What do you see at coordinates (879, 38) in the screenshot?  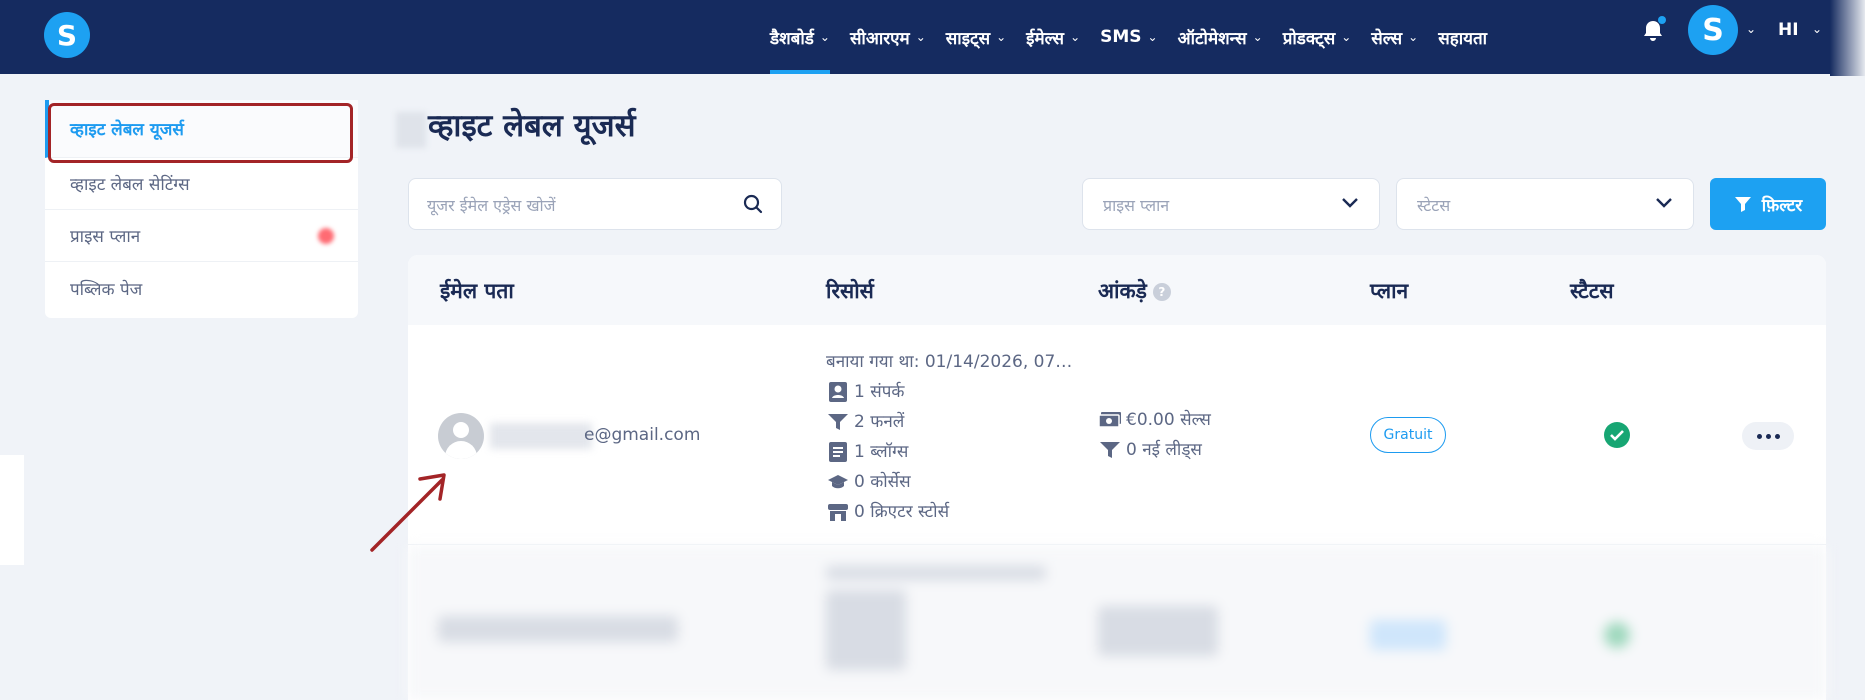 I see `nav-label: सीआरएम` at bounding box center [879, 38].